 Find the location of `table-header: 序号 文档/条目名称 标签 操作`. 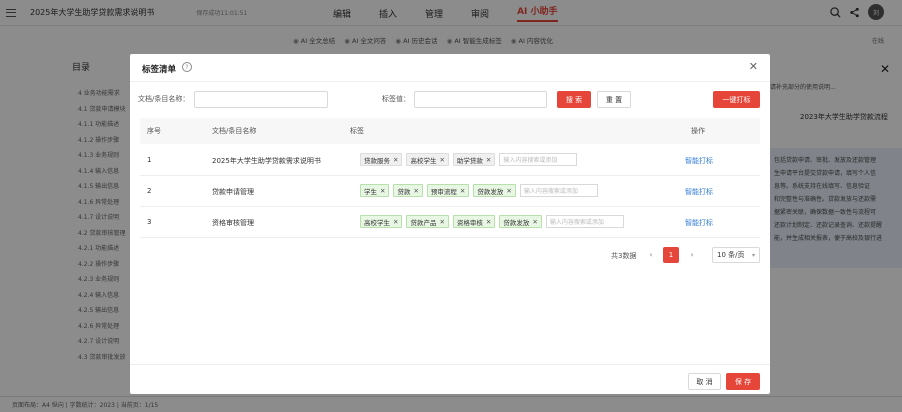

table-header: 序号 文档/条目名称 标签 操作 is located at coordinates (450, 131).